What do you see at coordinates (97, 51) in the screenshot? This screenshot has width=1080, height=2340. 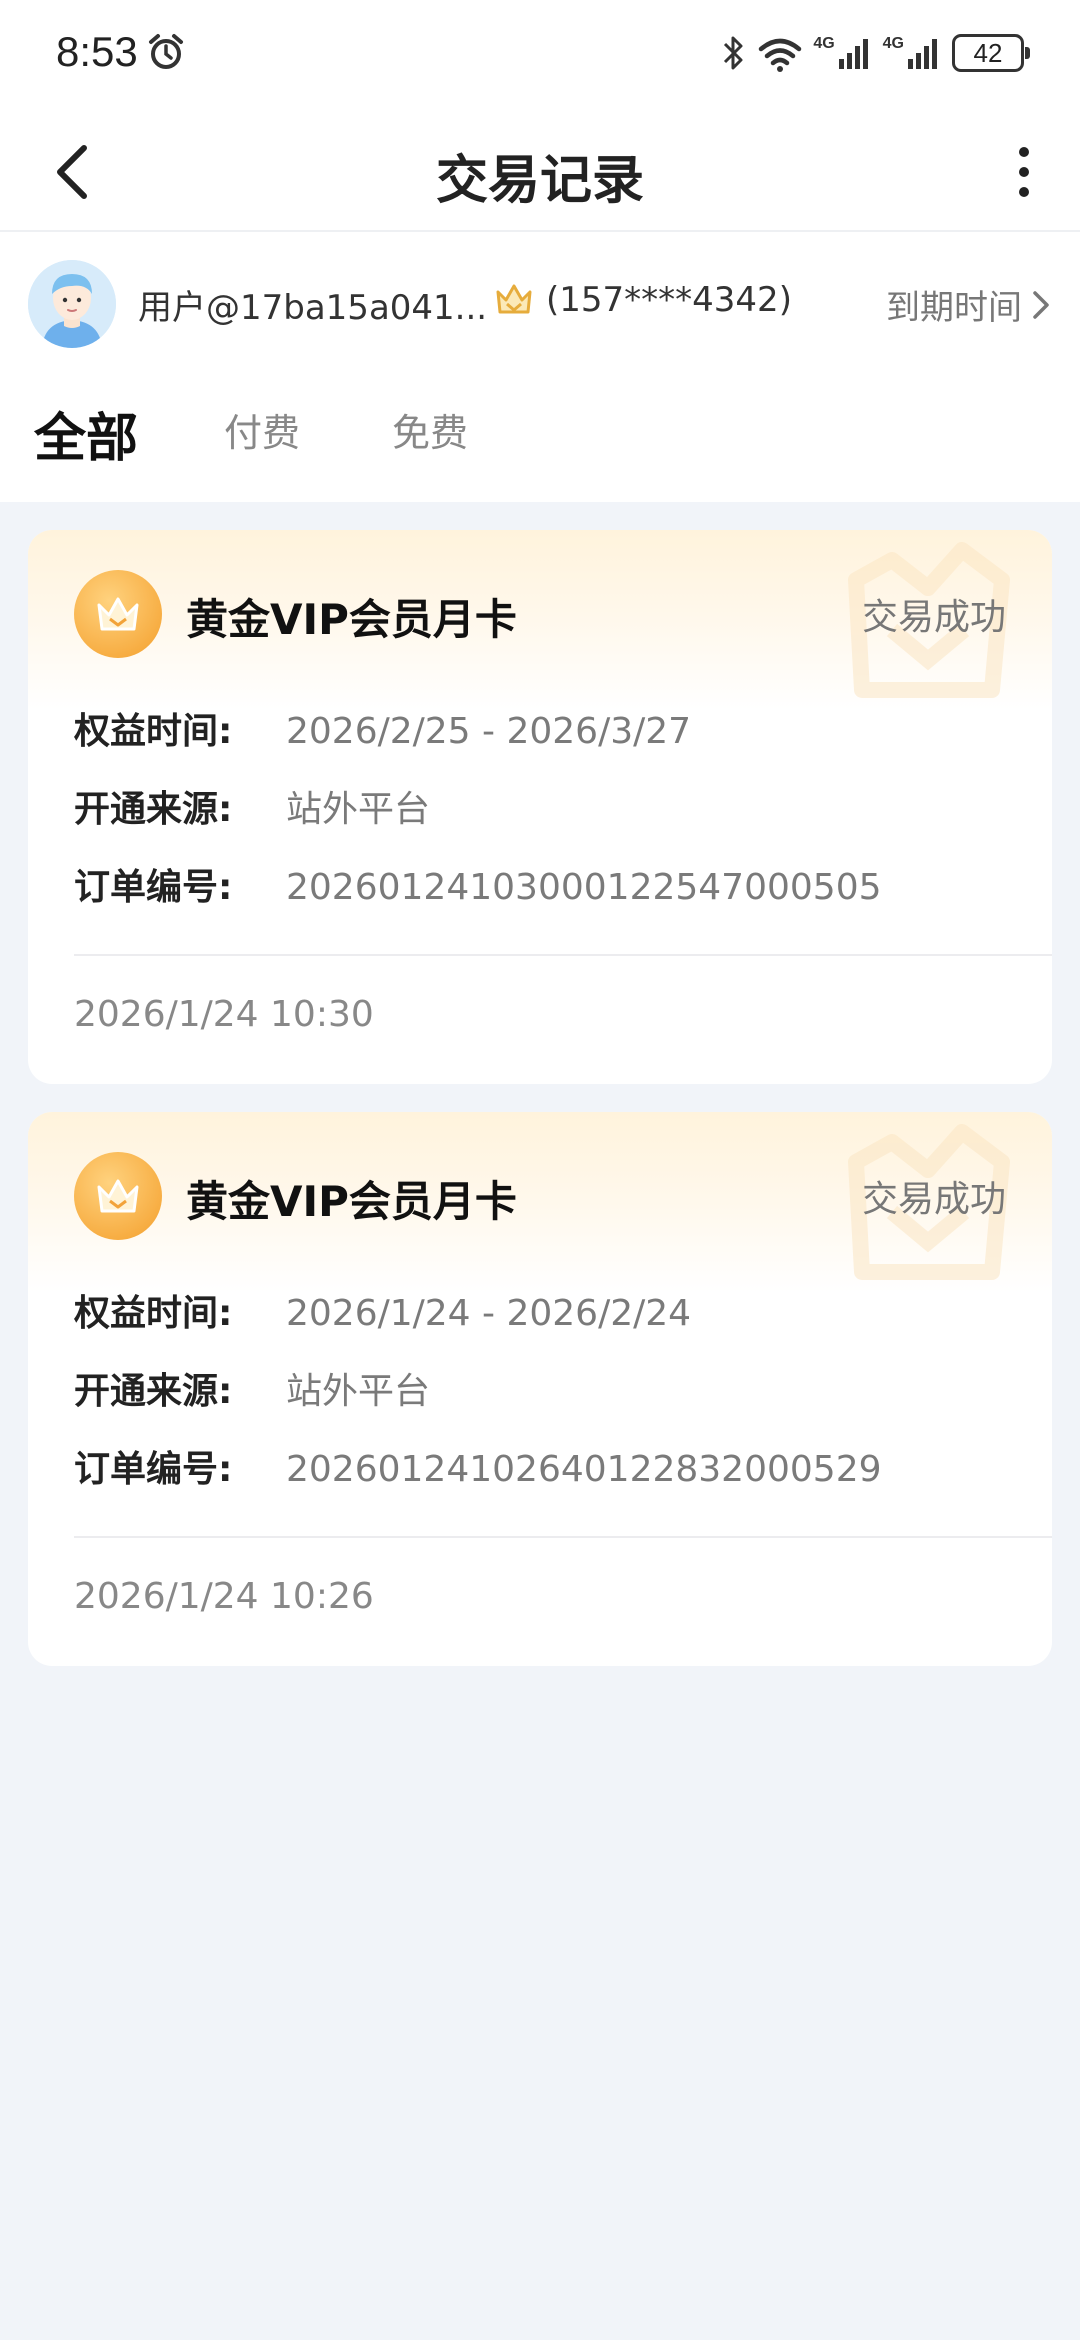 I see `status-time: 8:53` at bounding box center [97, 51].